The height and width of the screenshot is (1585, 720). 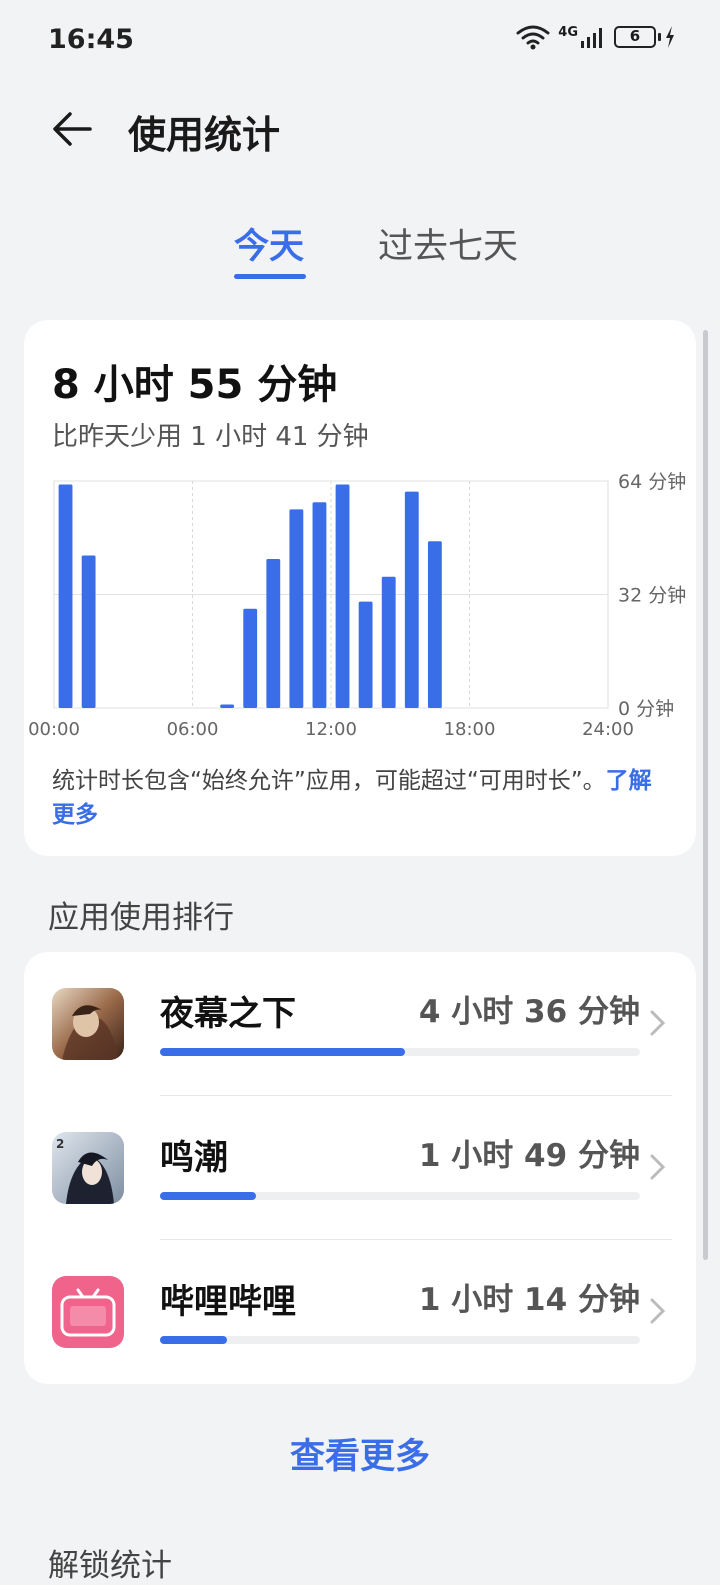 I want to click on tab-today: 今天, so click(x=269, y=243).